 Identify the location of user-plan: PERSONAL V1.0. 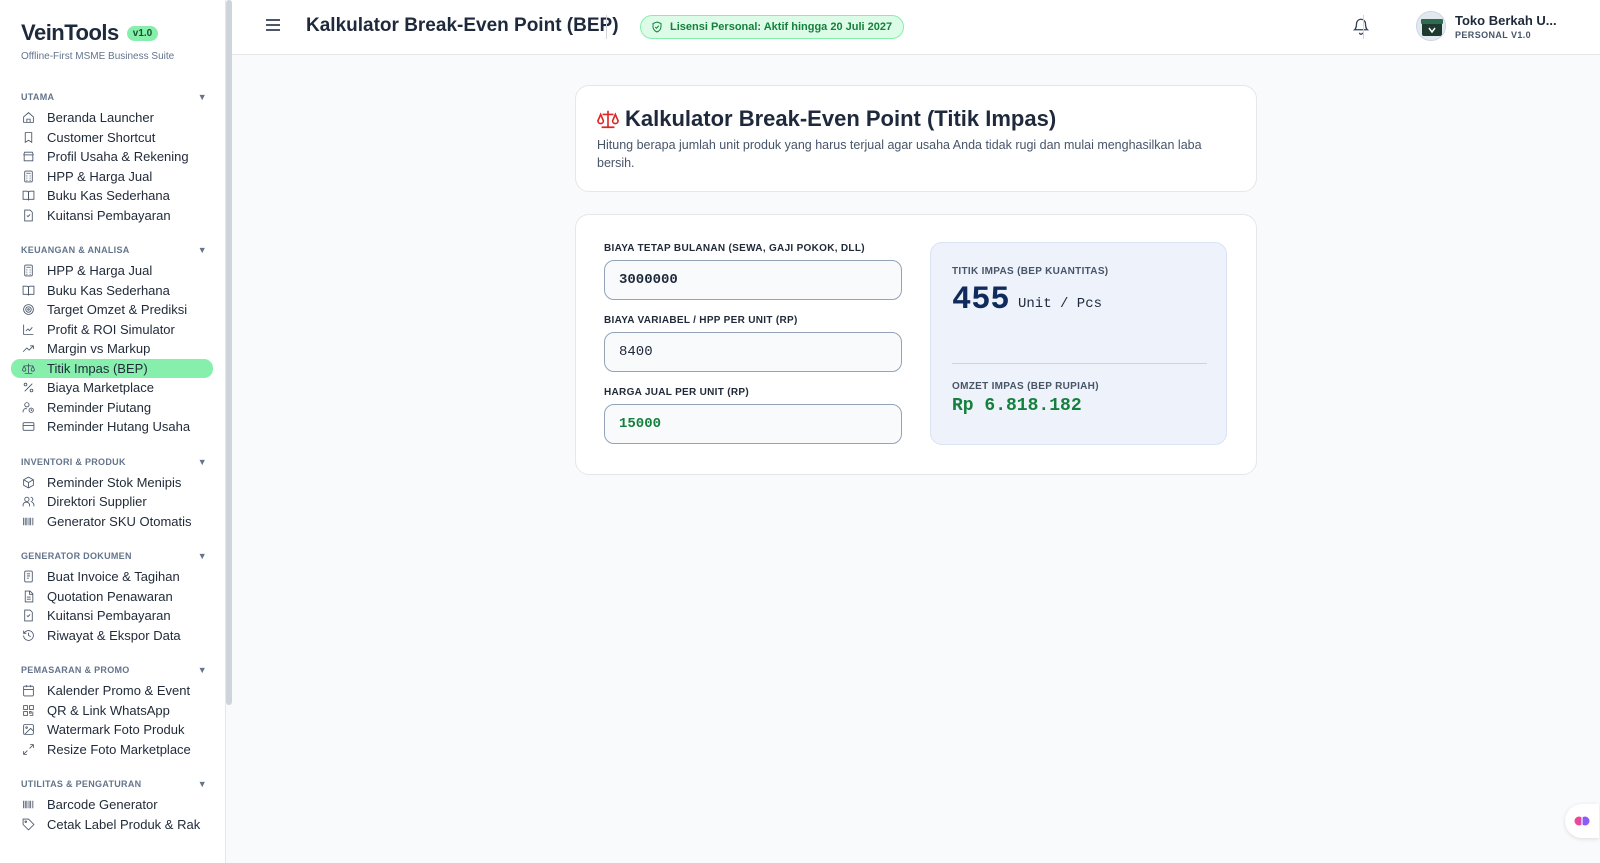
(1493, 35).